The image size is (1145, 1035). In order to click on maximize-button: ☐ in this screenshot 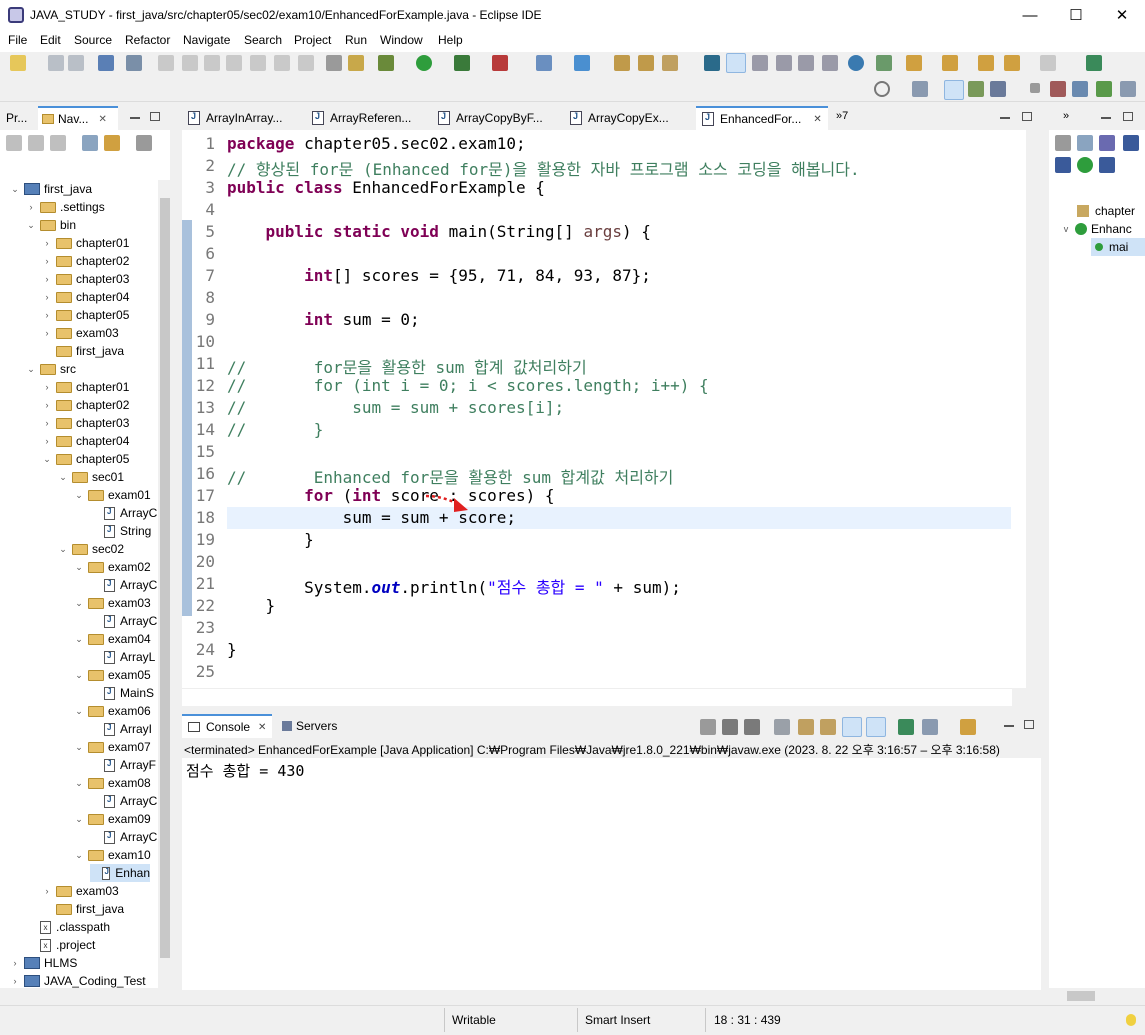, I will do `click(1076, 15)`.